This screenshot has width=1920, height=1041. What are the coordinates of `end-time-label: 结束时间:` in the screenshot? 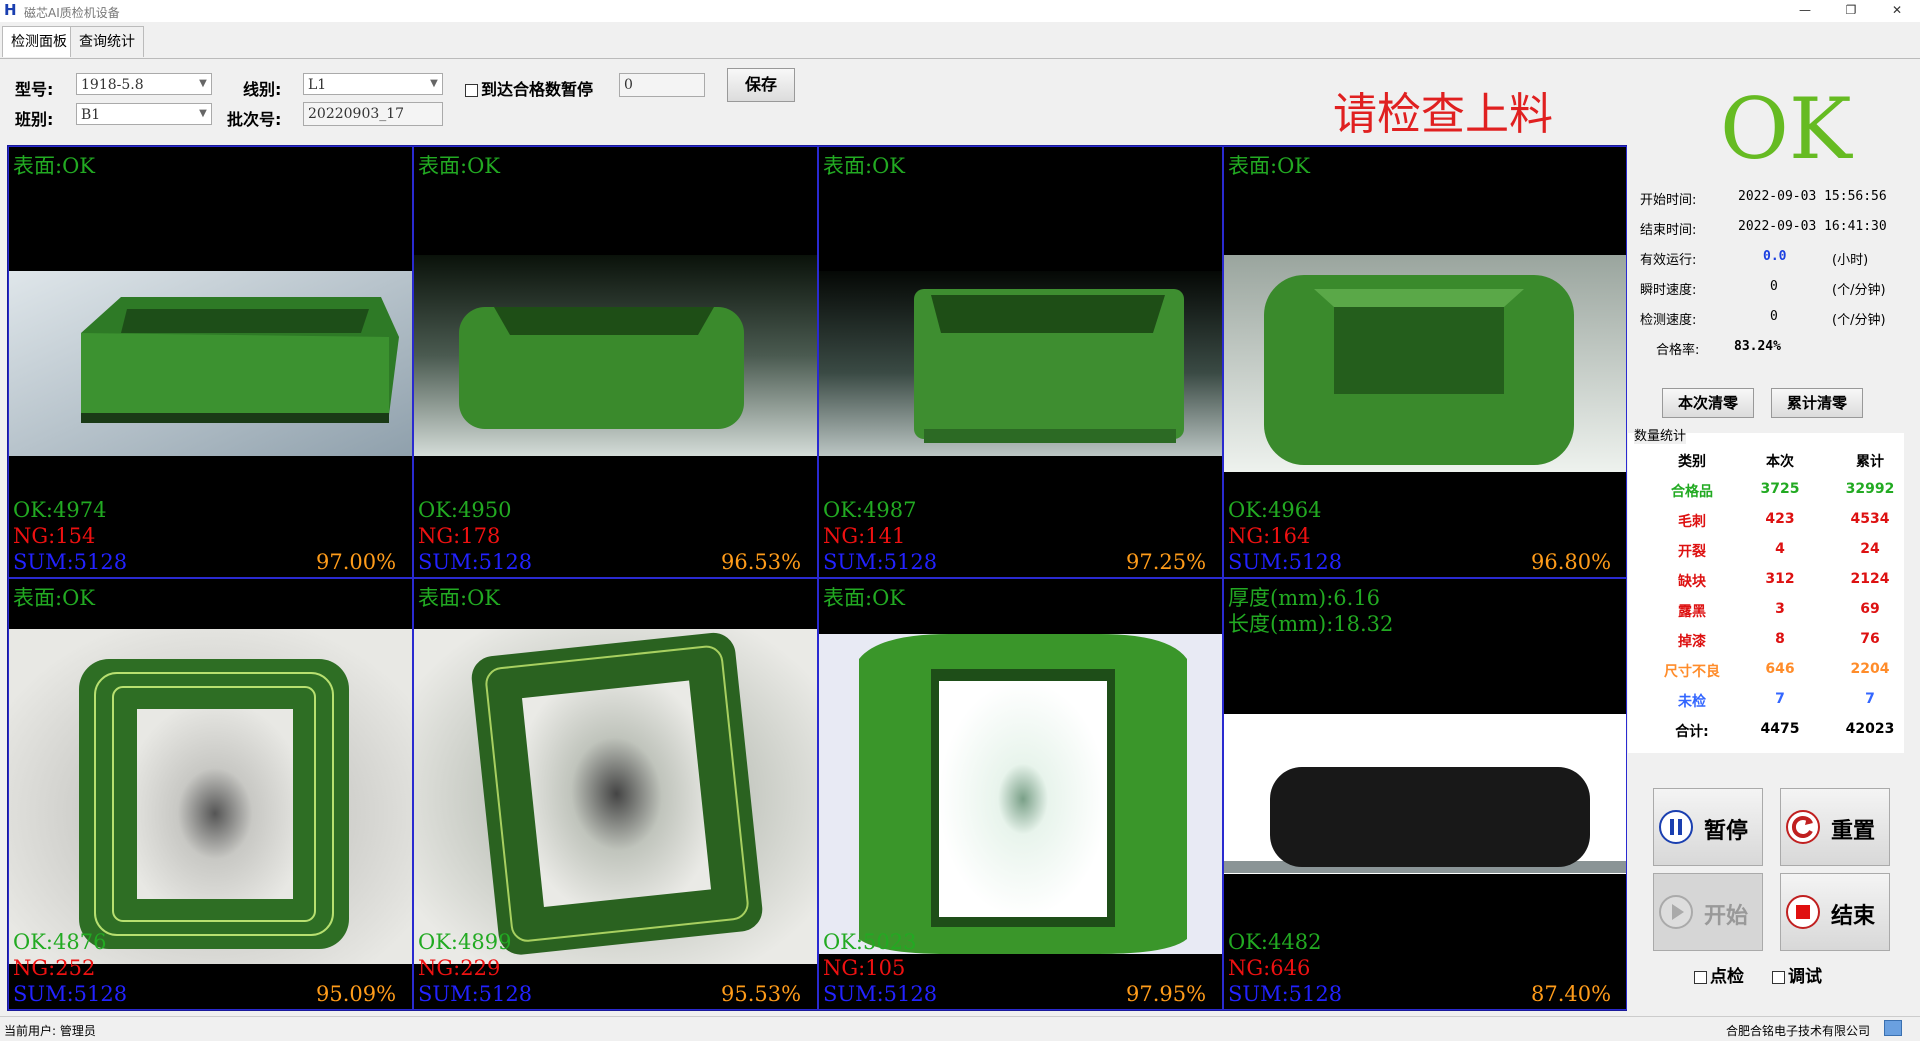 It's located at (1668, 230).